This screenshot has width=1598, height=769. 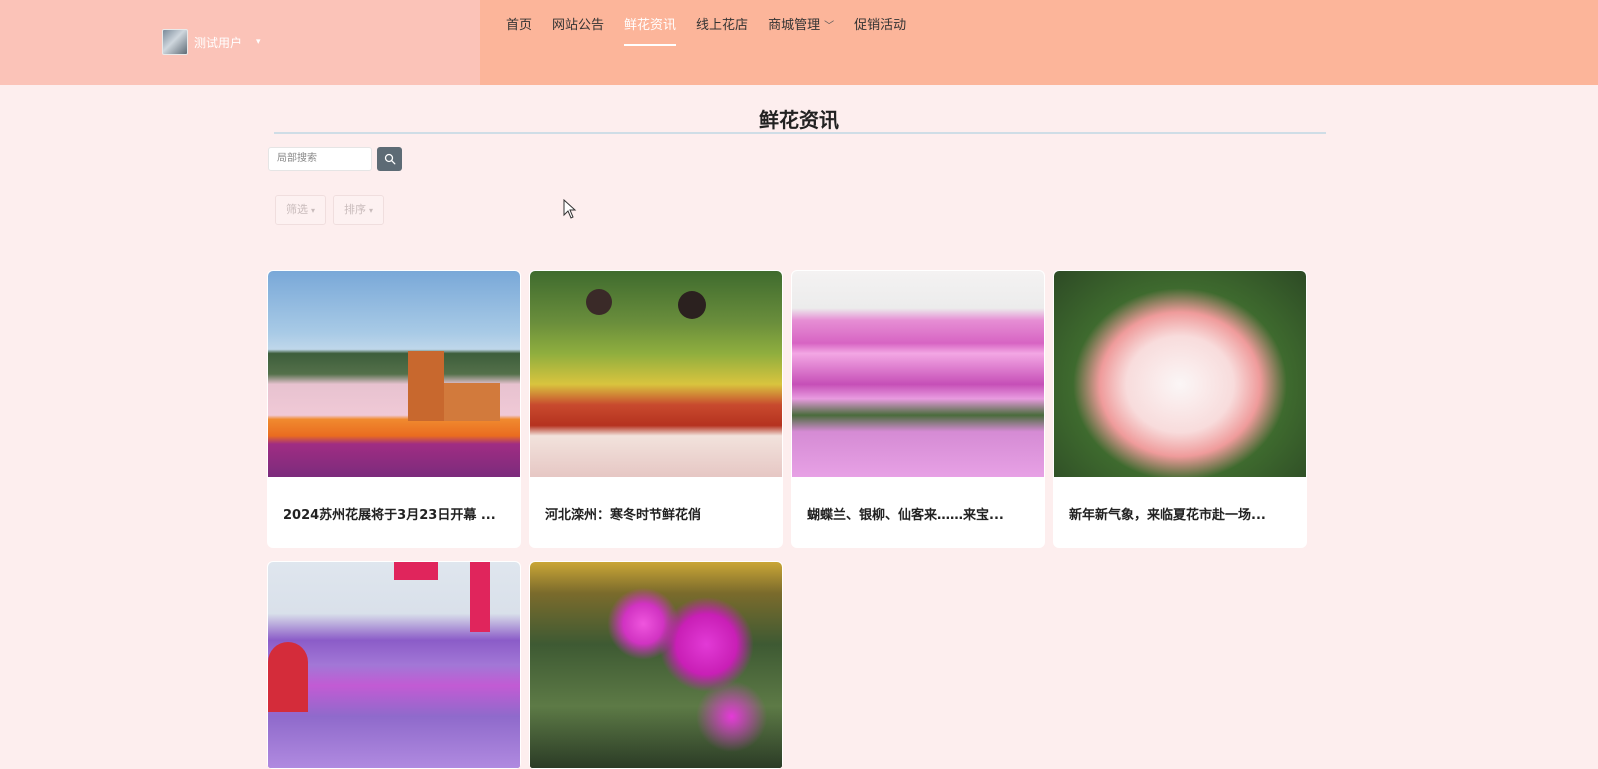 What do you see at coordinates (258, 42) in the screenshot?
I see `chevron-down-icon: ▾` at bounding box center [258, 42].